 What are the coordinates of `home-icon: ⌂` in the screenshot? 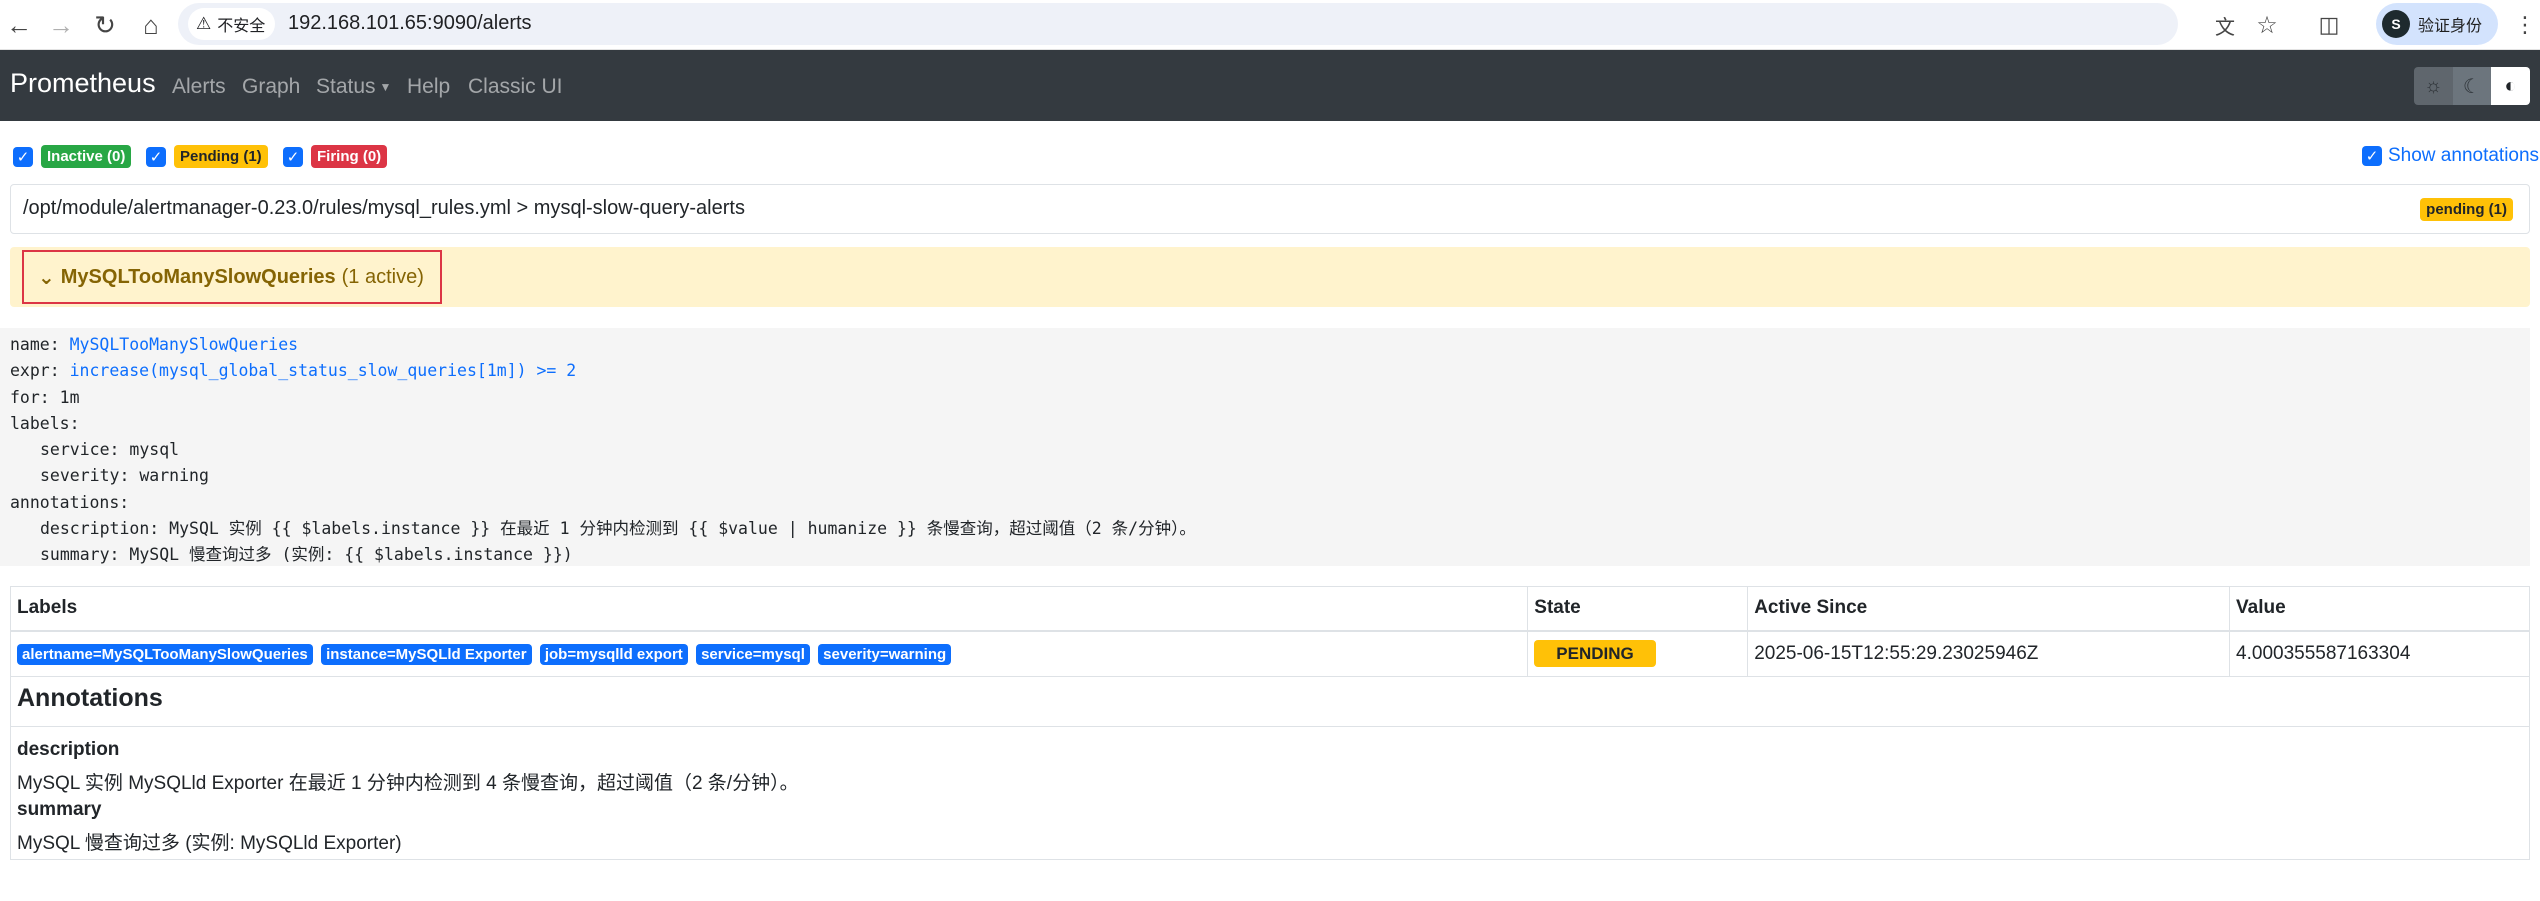 It's located at (151, 25).